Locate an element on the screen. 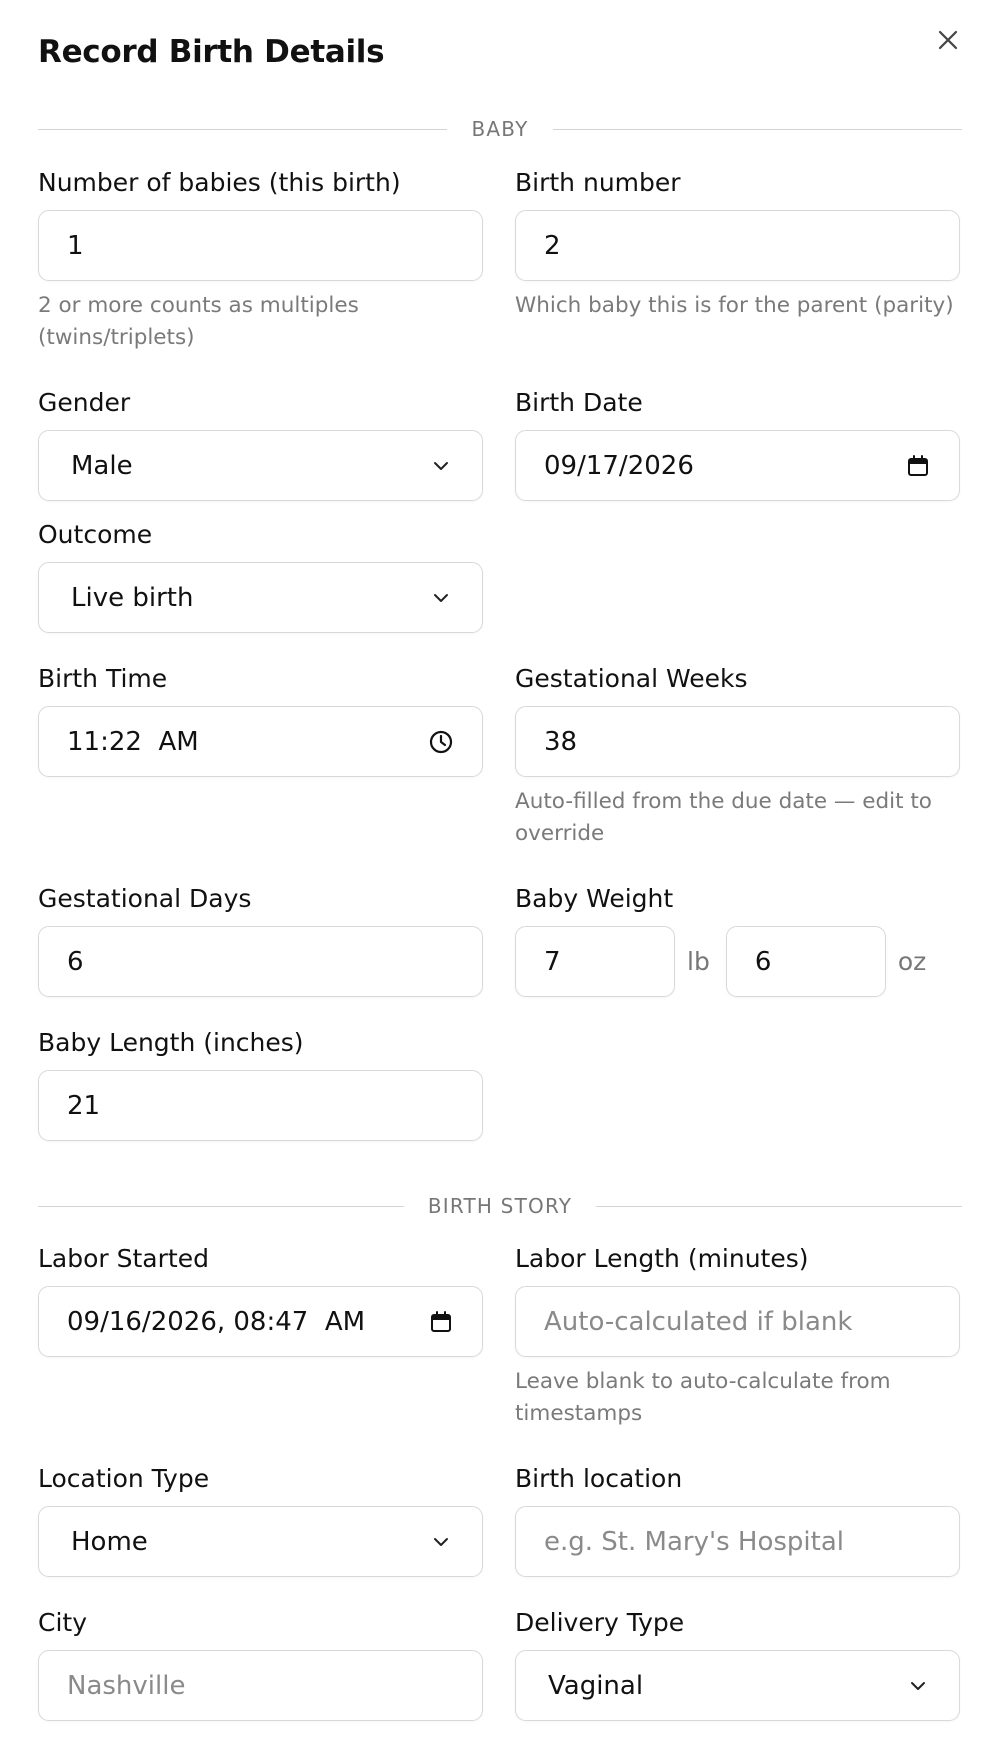 The height and width of the screenshot is (1756, 1000). gender-select: Male is located at coordinates (260, 465).